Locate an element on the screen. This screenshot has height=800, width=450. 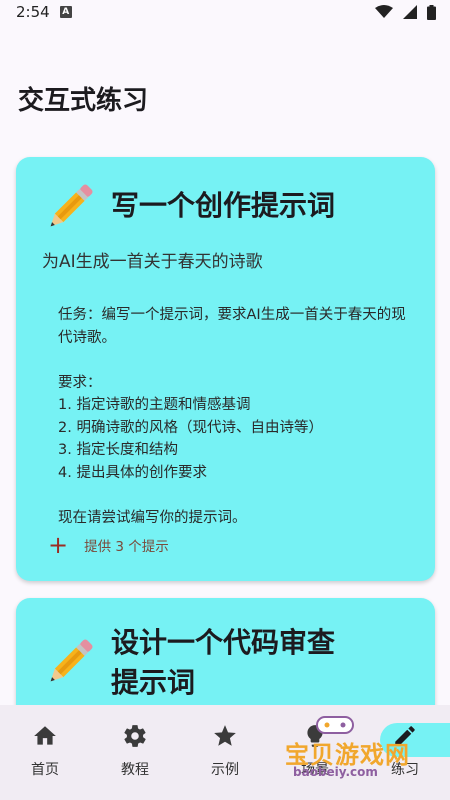
star-icon is located at coordinates (225, 735).